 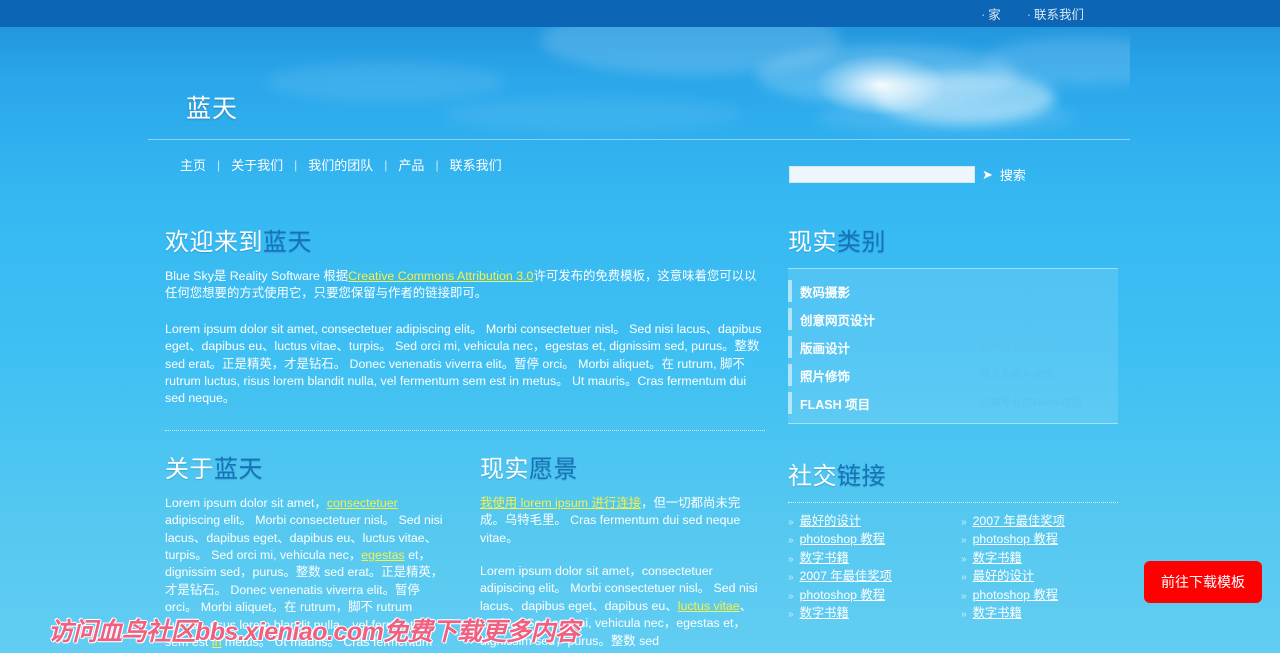 What do you see at coordinates (991, 13) in the screenshot?
I see `topbar-link-home: 家` at bounding box center [991, 13].